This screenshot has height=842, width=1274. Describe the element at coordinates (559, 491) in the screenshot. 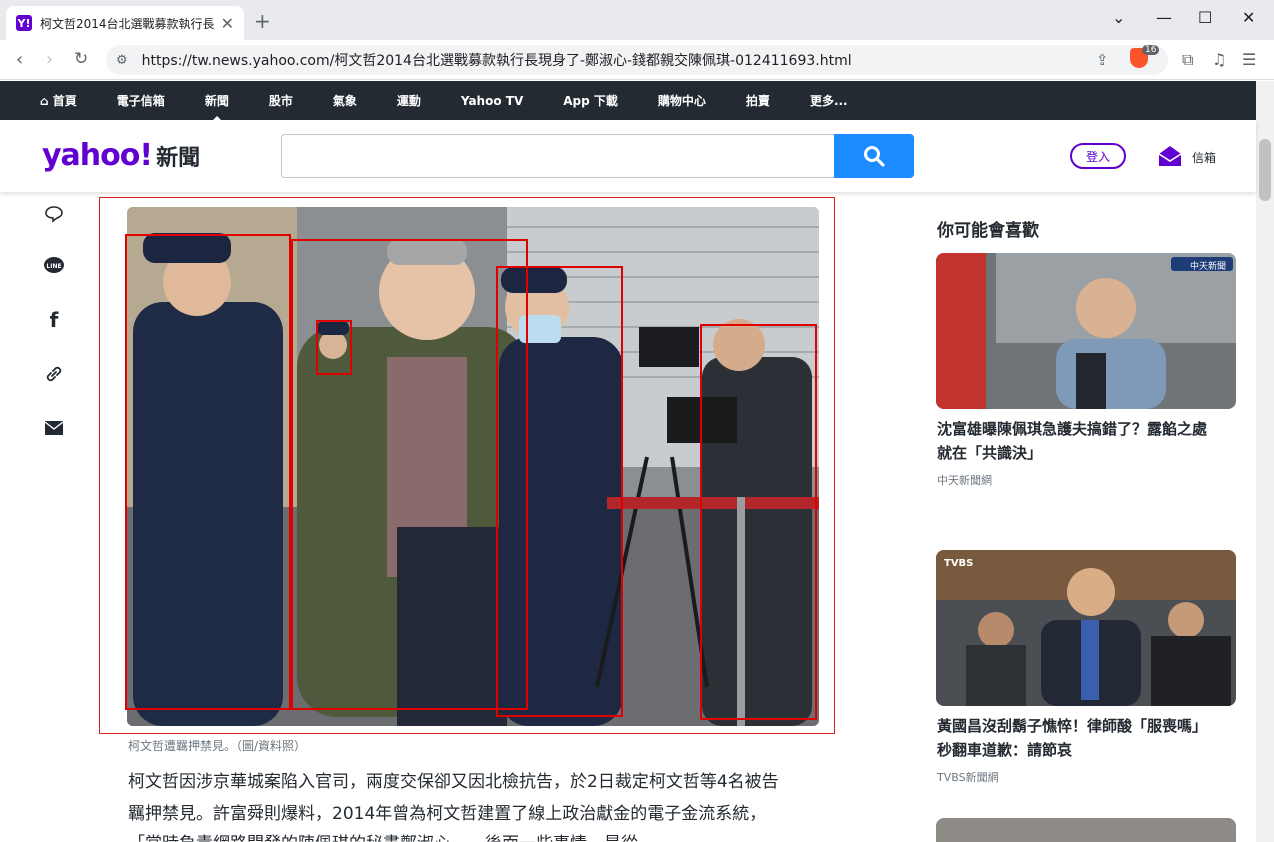

I see `detection-box-masked-officer` at that location.